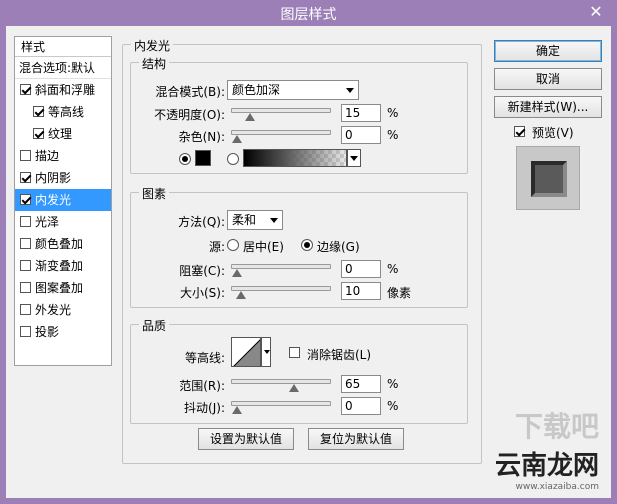 The width and height of the screenshot is (617, 504). I want to click on style-item: 斜面和浮雕, so click(63, 90).